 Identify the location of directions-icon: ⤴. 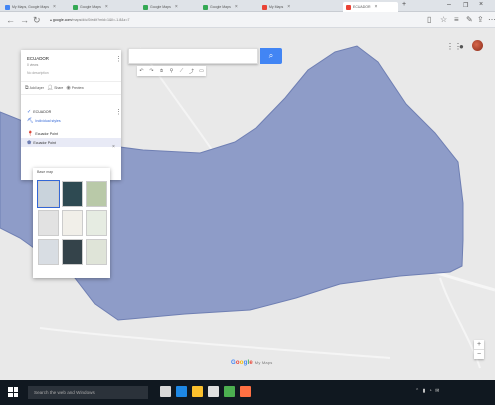
(191, 71).